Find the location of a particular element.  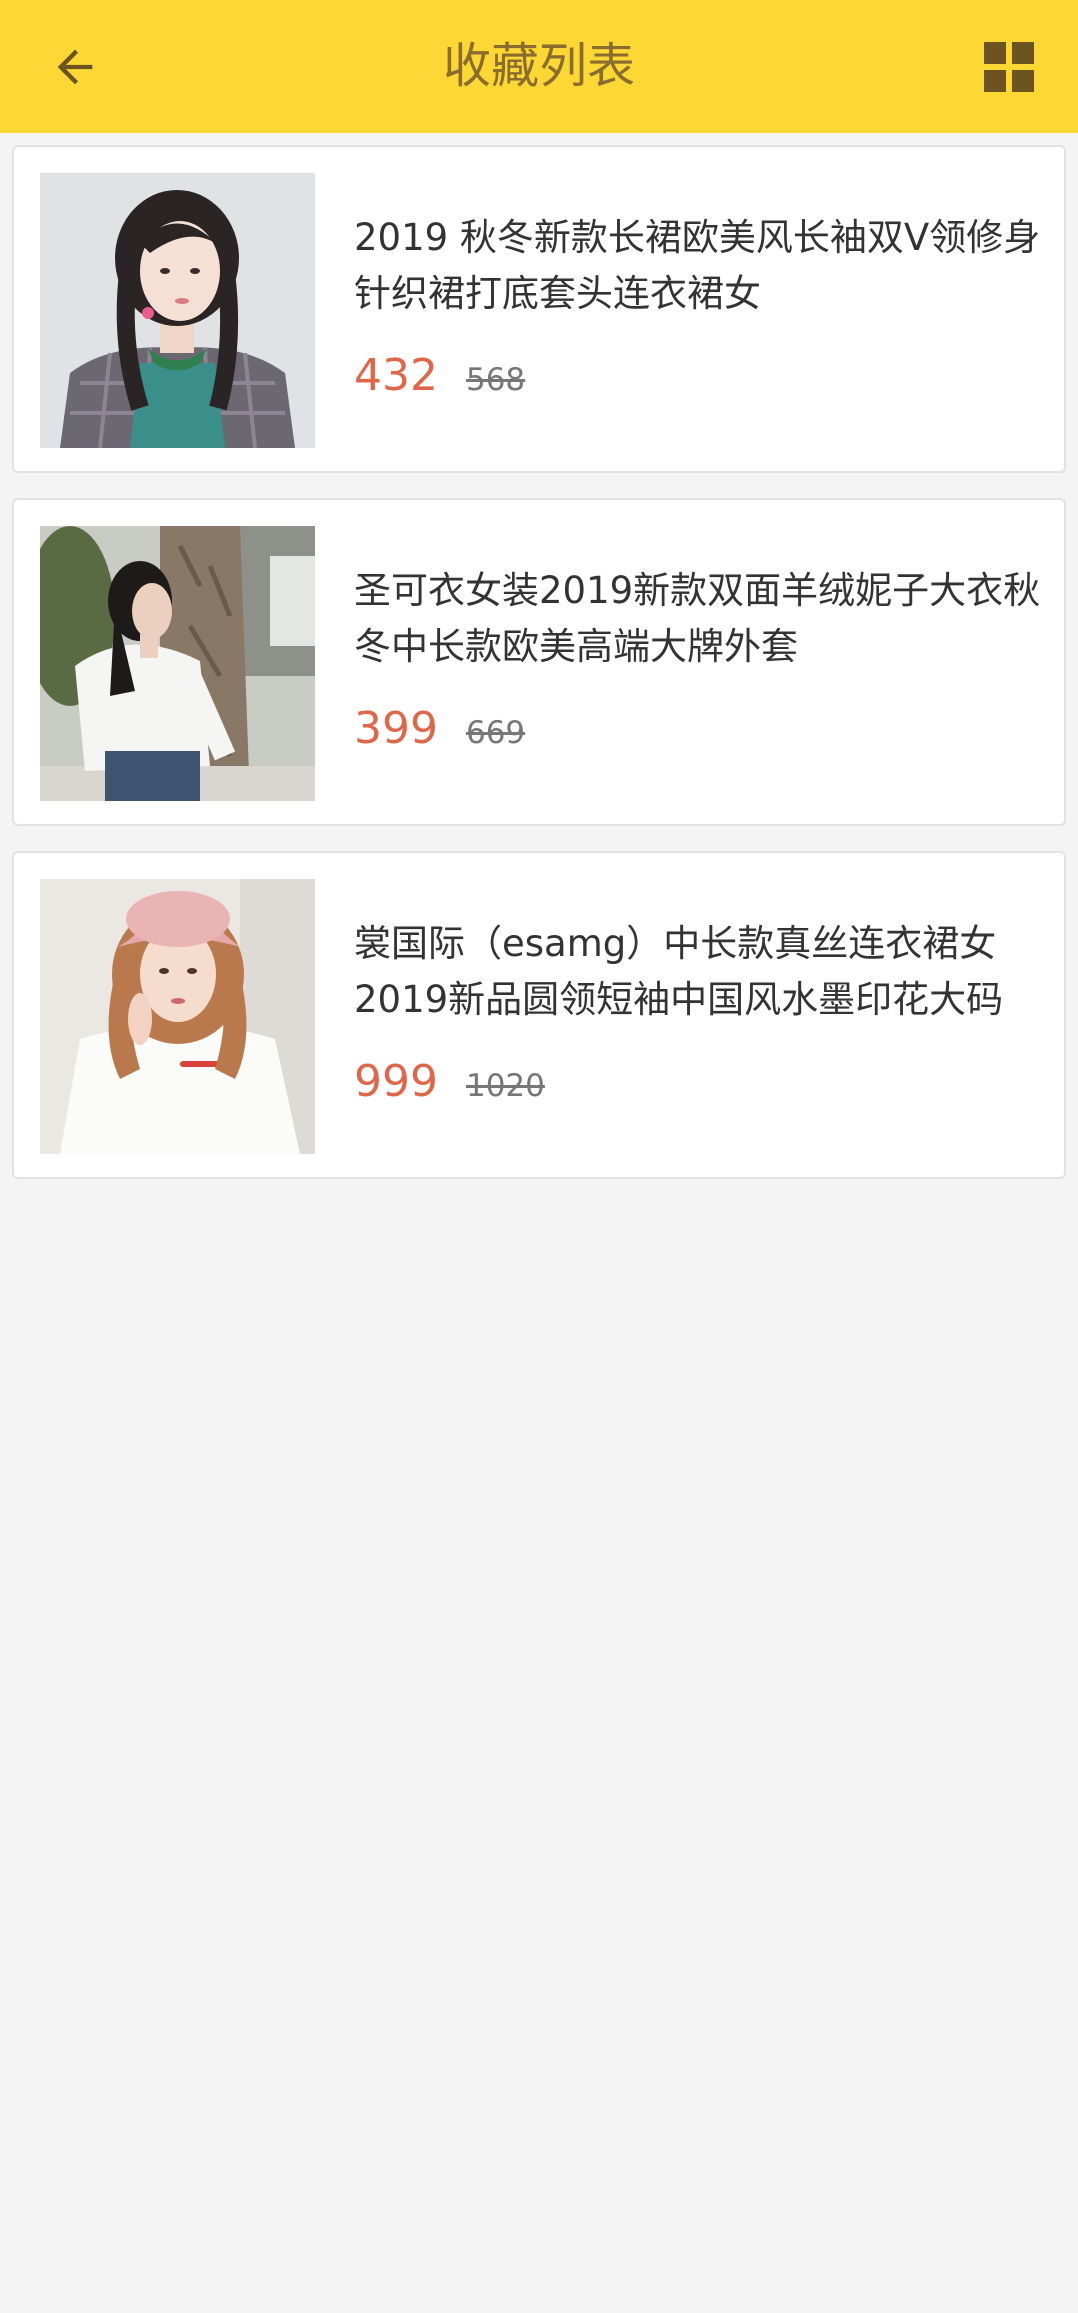

page-title: 收藏列表 is located at coordinates (538, 66).